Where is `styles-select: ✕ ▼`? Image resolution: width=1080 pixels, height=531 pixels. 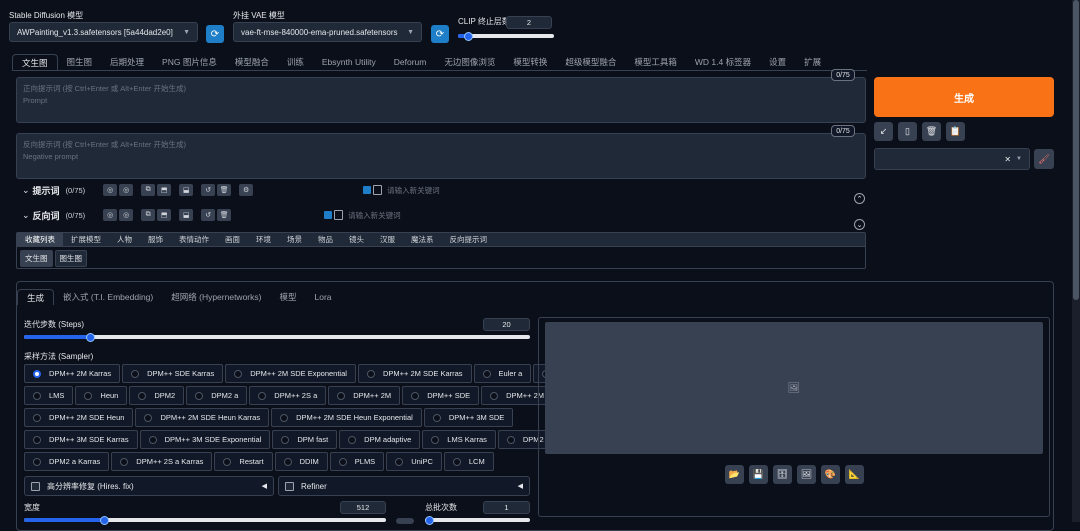 styles-select: ✕ ▼ is located at coordinates (952, 159).